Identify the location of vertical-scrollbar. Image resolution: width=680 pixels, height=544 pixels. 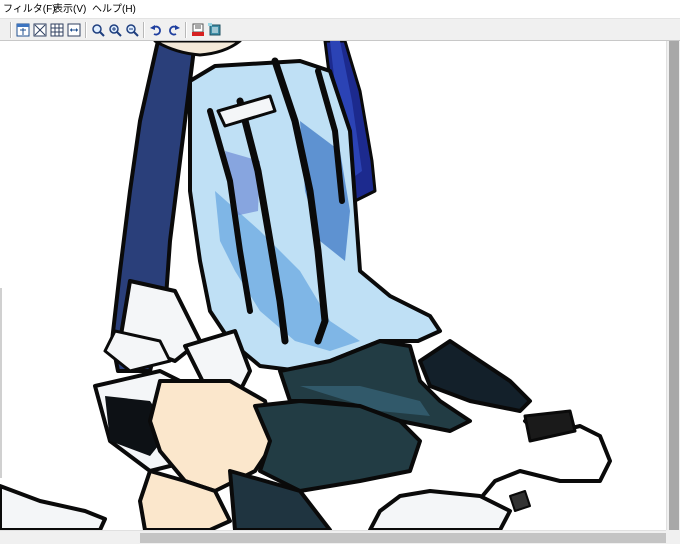
(673, 285).